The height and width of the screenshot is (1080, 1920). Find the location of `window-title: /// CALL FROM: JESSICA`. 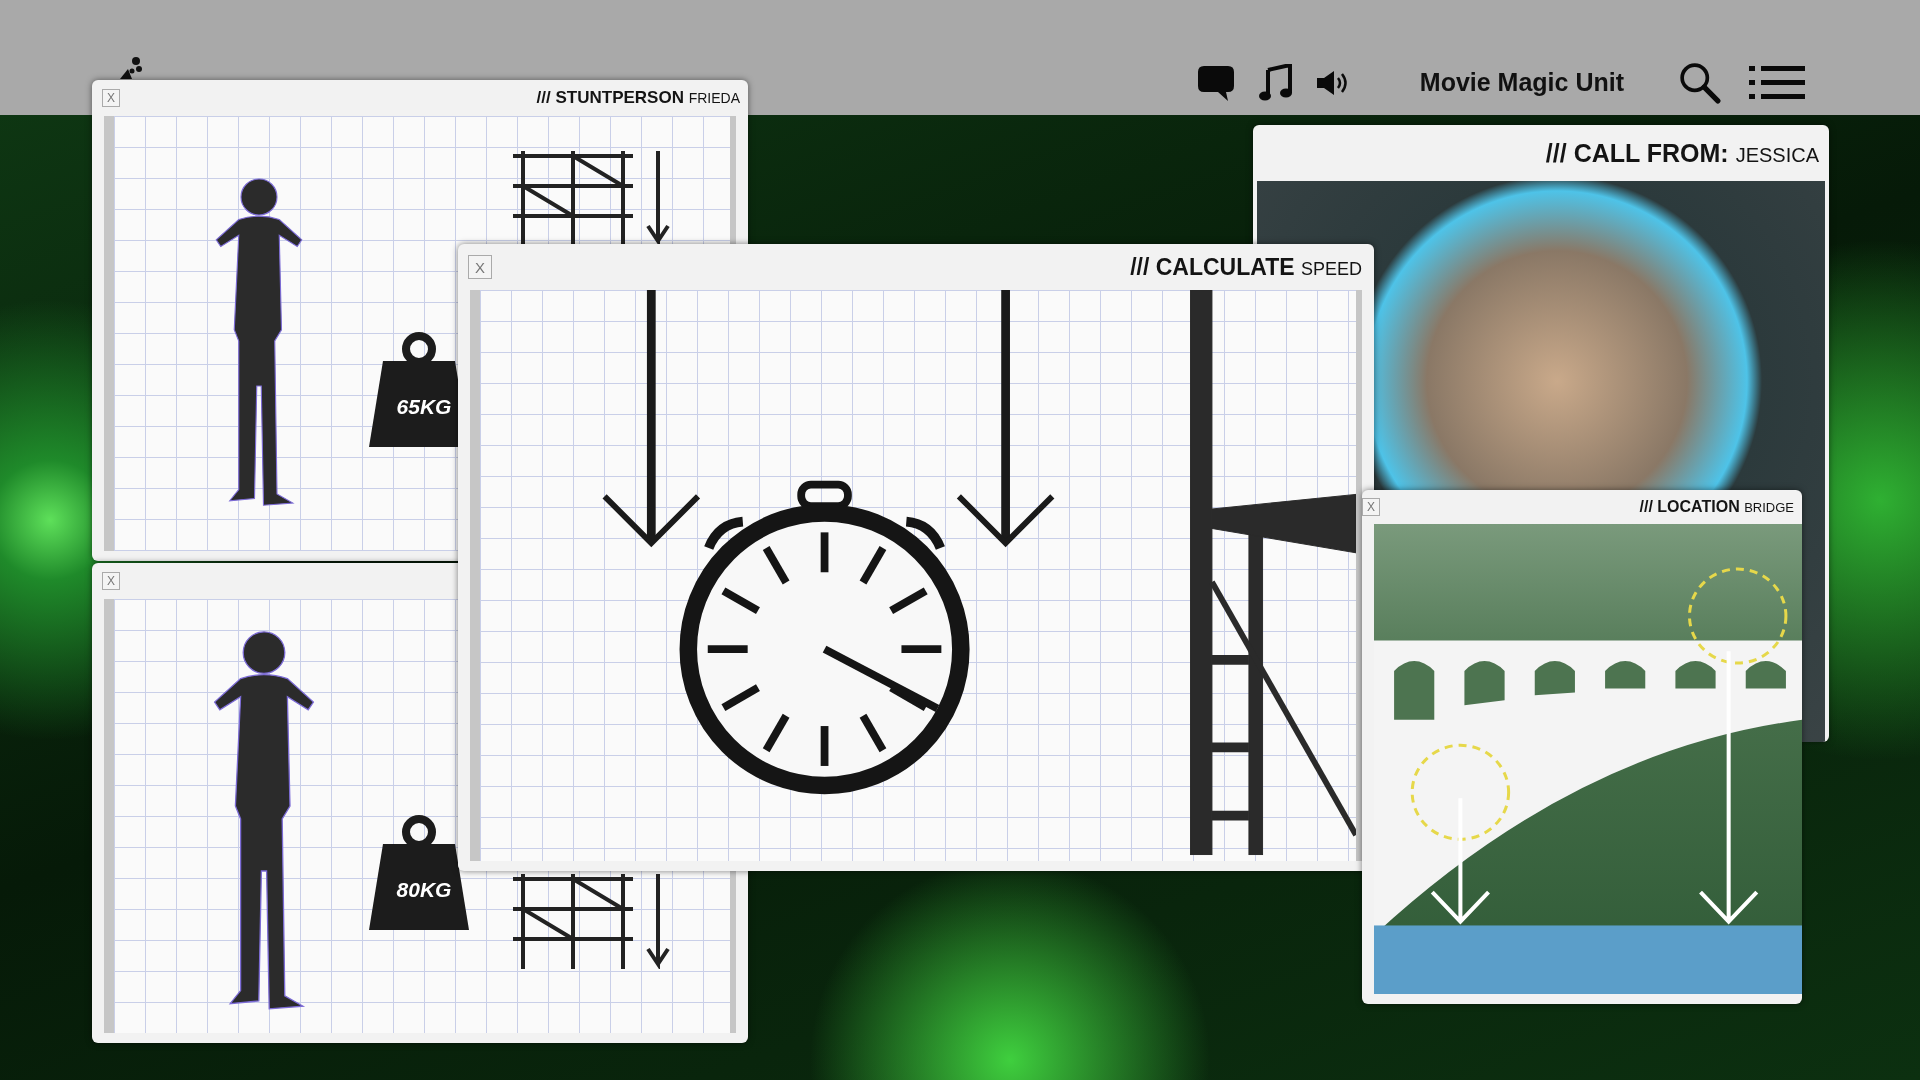

window-title: /// CALL FROM: JESSICA is located at coordinates (1682, 153).